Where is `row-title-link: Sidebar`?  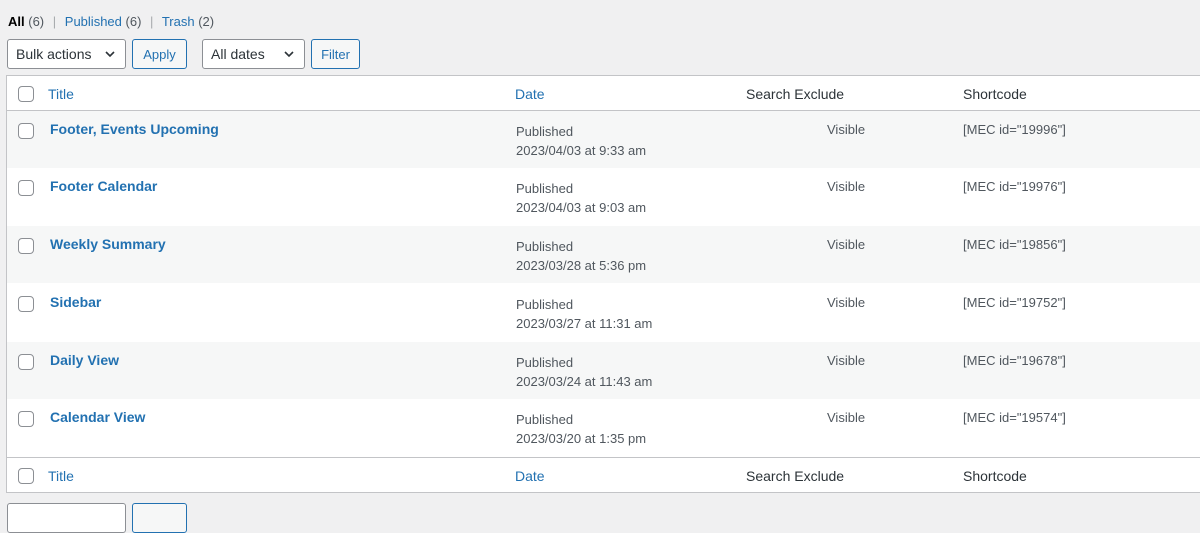 row-title-link: Sidebar is located at coordinates (75, 302).